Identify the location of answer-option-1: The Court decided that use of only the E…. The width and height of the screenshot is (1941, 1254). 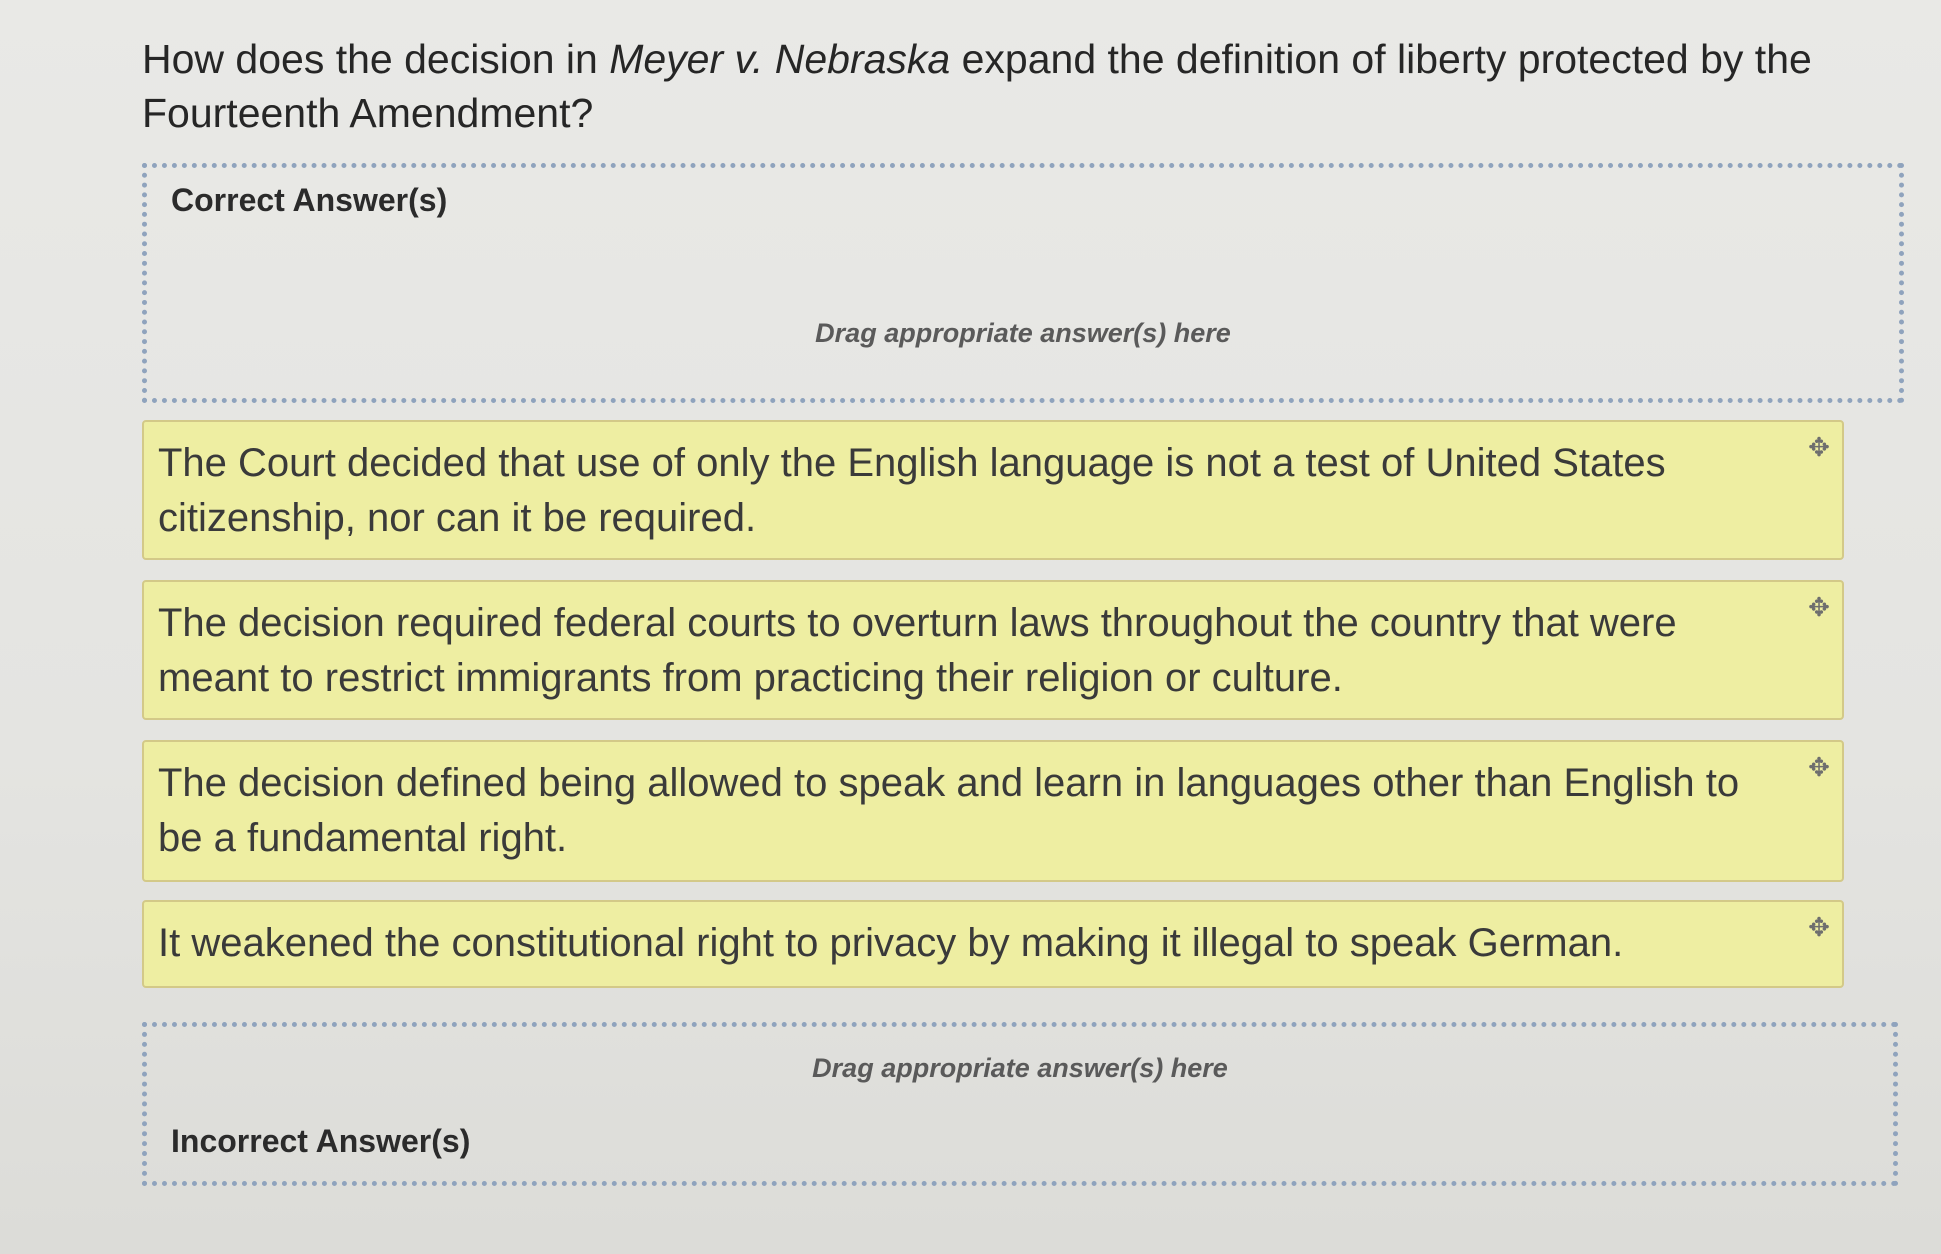
(993, 490).